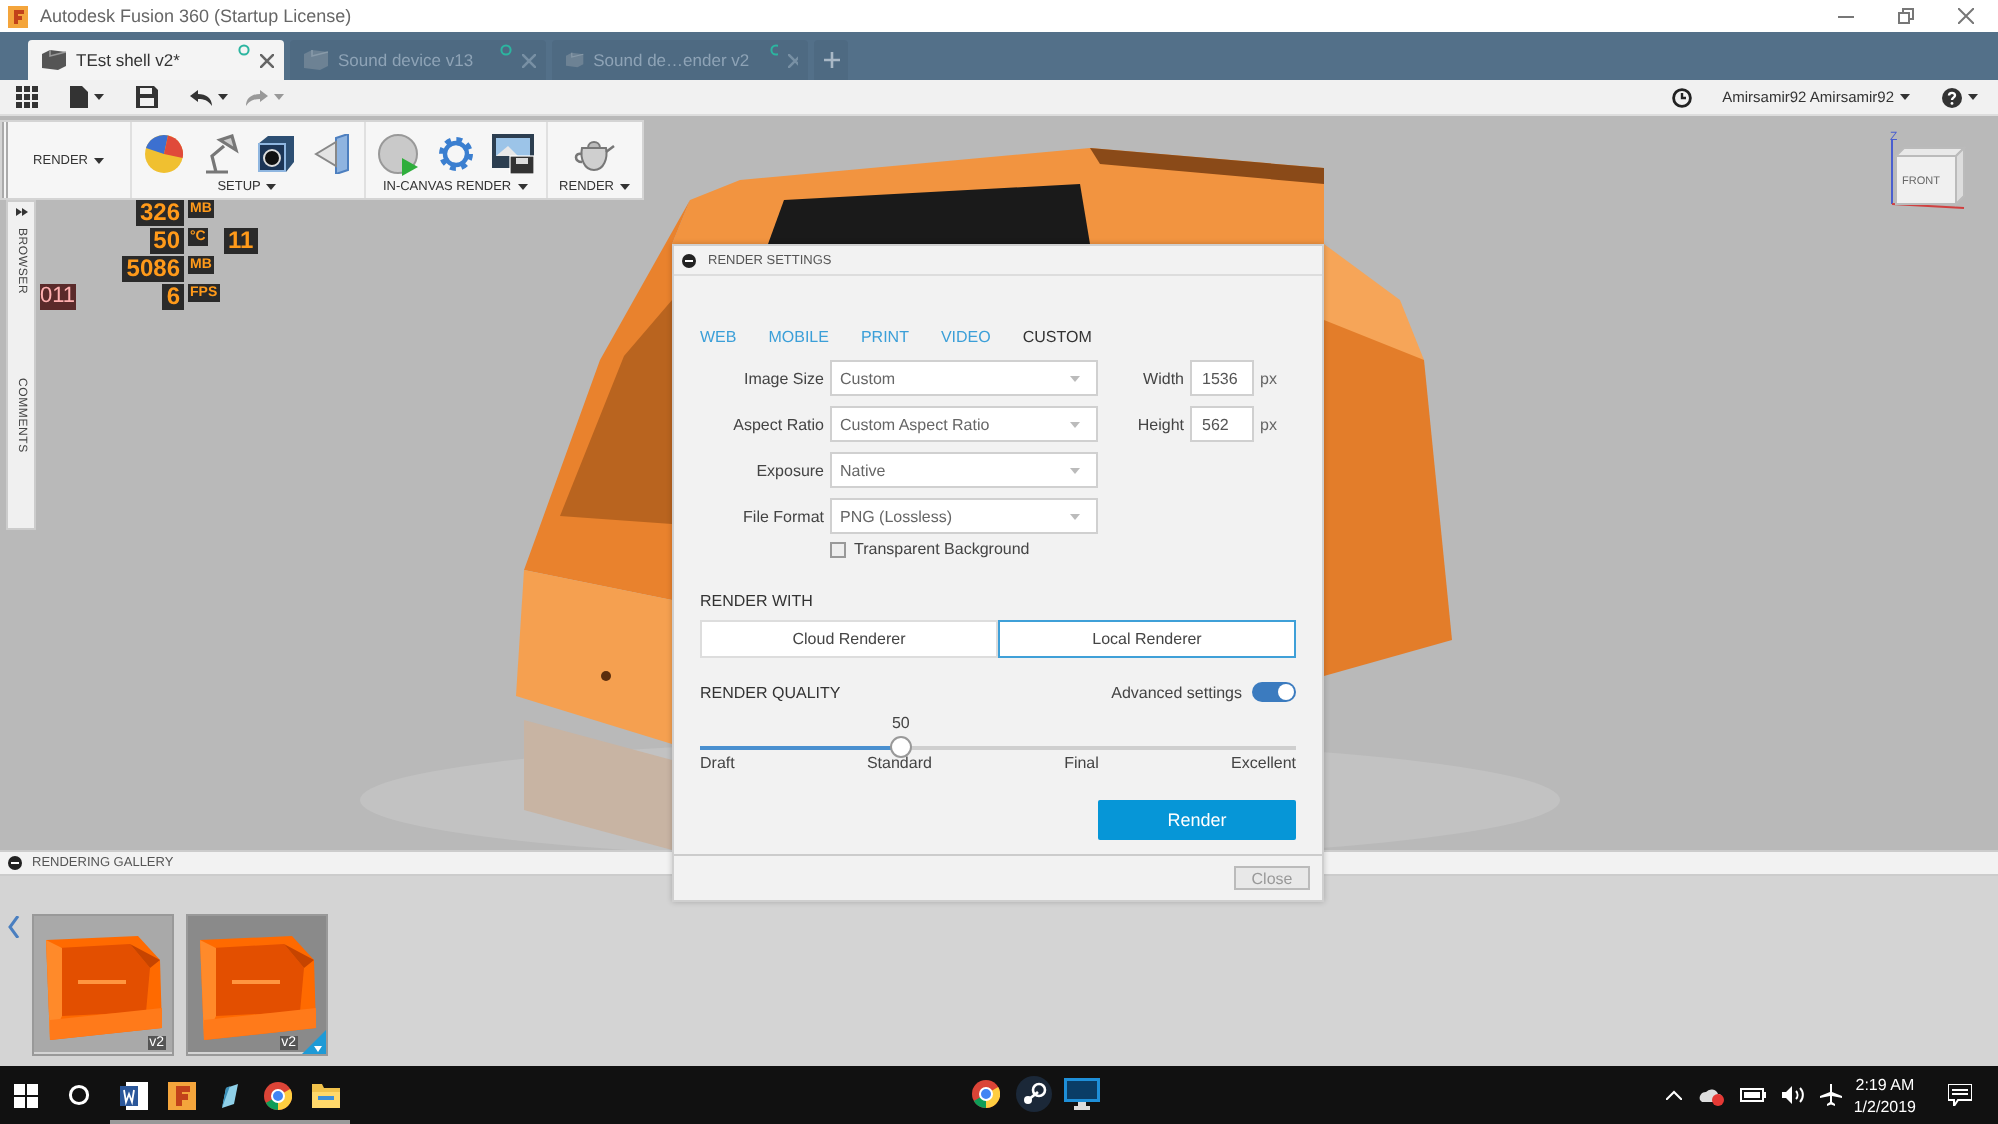 This screenshot has width=1998, height=1124. I want to click on dropdown: PNG (Lossless), so click(964, 516).